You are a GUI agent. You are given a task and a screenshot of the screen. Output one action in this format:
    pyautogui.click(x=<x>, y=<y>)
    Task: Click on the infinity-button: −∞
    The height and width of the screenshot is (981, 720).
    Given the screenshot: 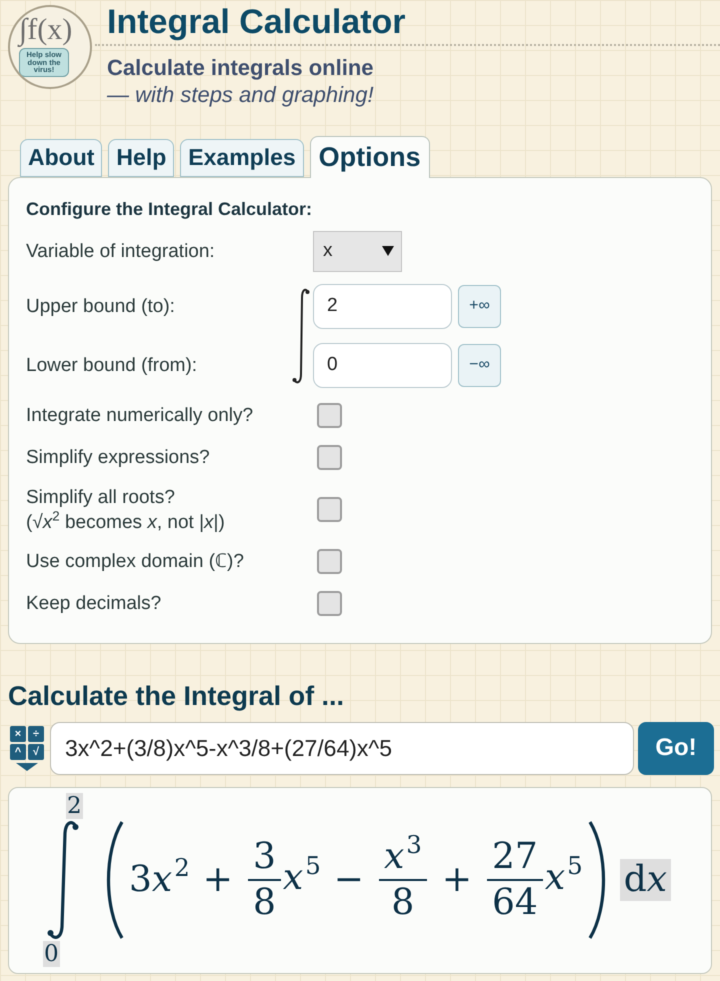 What is the action you would take?
    pyautogui.click(x=479, y=365)
    